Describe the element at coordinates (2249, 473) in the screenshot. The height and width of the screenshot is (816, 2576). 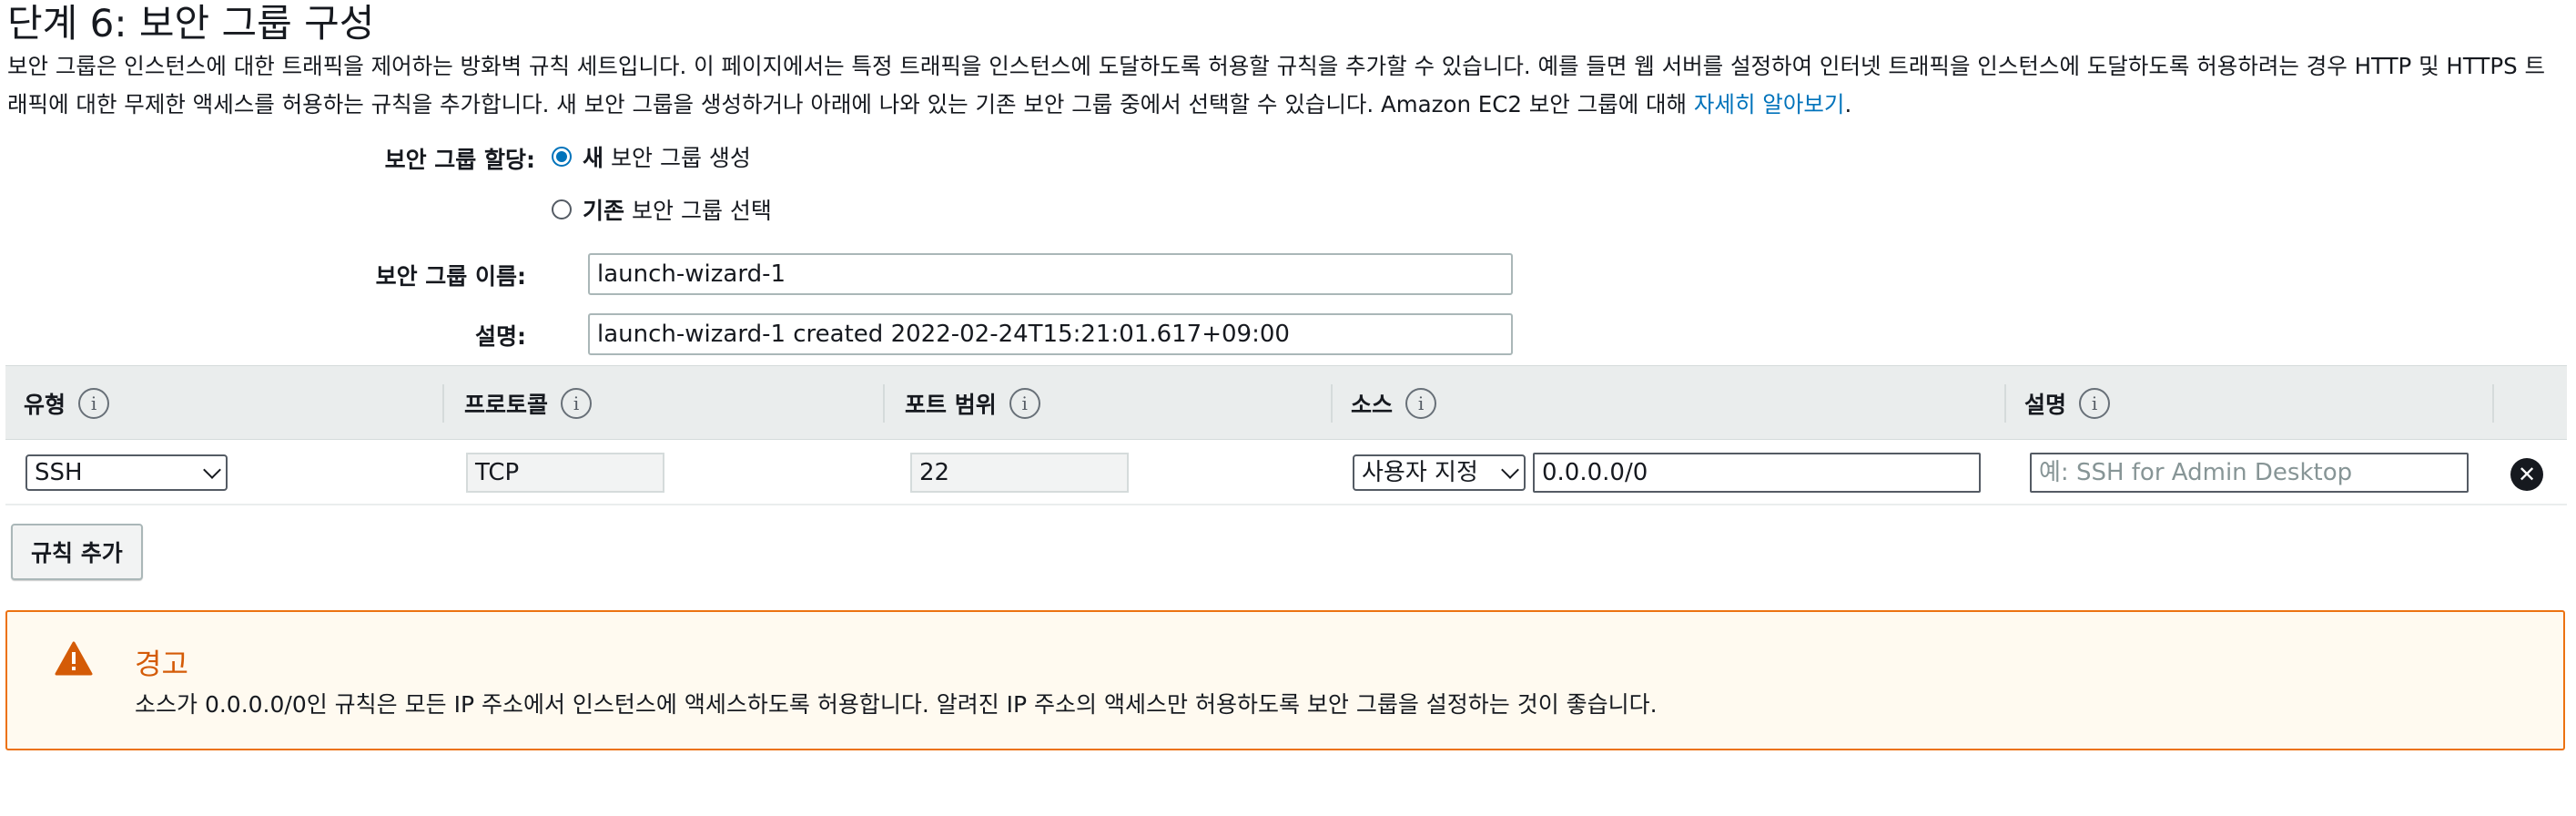
I see `rule-description-input: 예: SSH for Admin Desktop` at that location.